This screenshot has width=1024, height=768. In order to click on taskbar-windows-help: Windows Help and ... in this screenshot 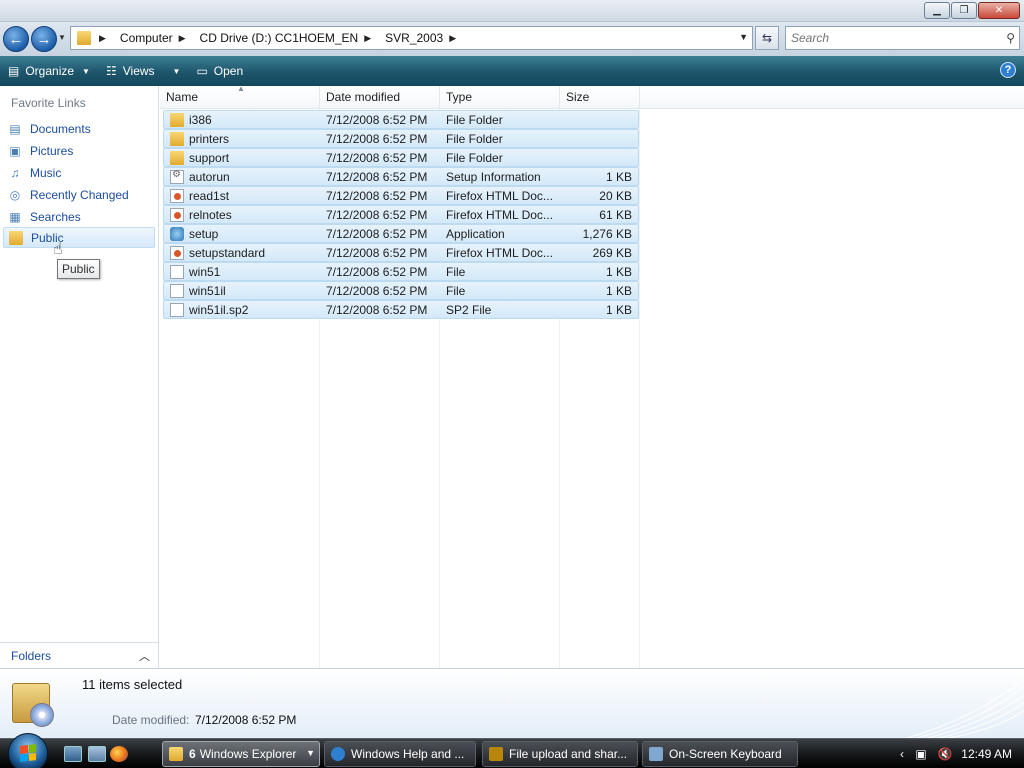, I will do `click(400, 754)`.